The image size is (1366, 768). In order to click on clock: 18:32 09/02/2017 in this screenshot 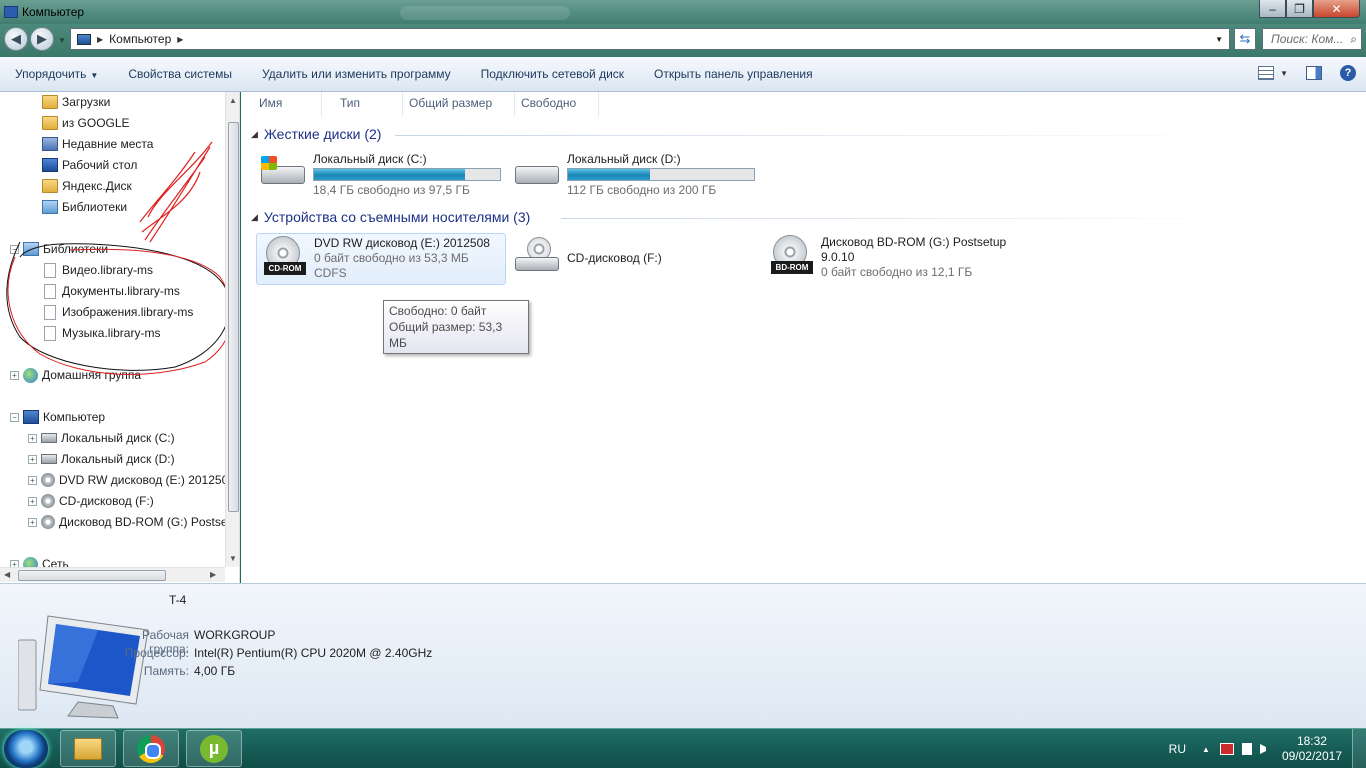, I will do `click(1312, 749)`.